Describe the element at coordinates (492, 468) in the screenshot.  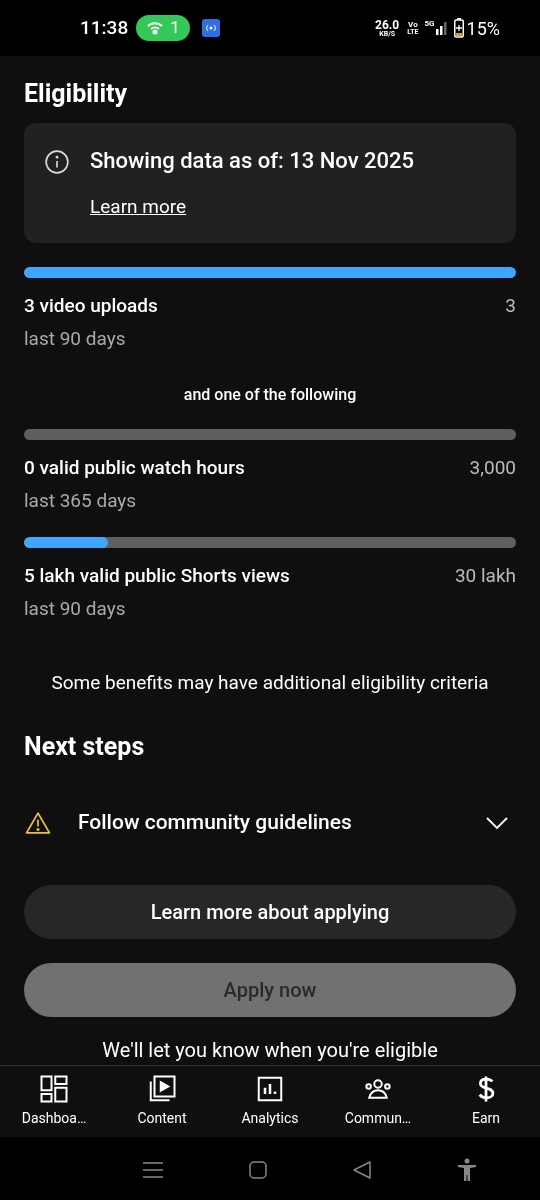
I see `requirement-target: 3,000` at that location.